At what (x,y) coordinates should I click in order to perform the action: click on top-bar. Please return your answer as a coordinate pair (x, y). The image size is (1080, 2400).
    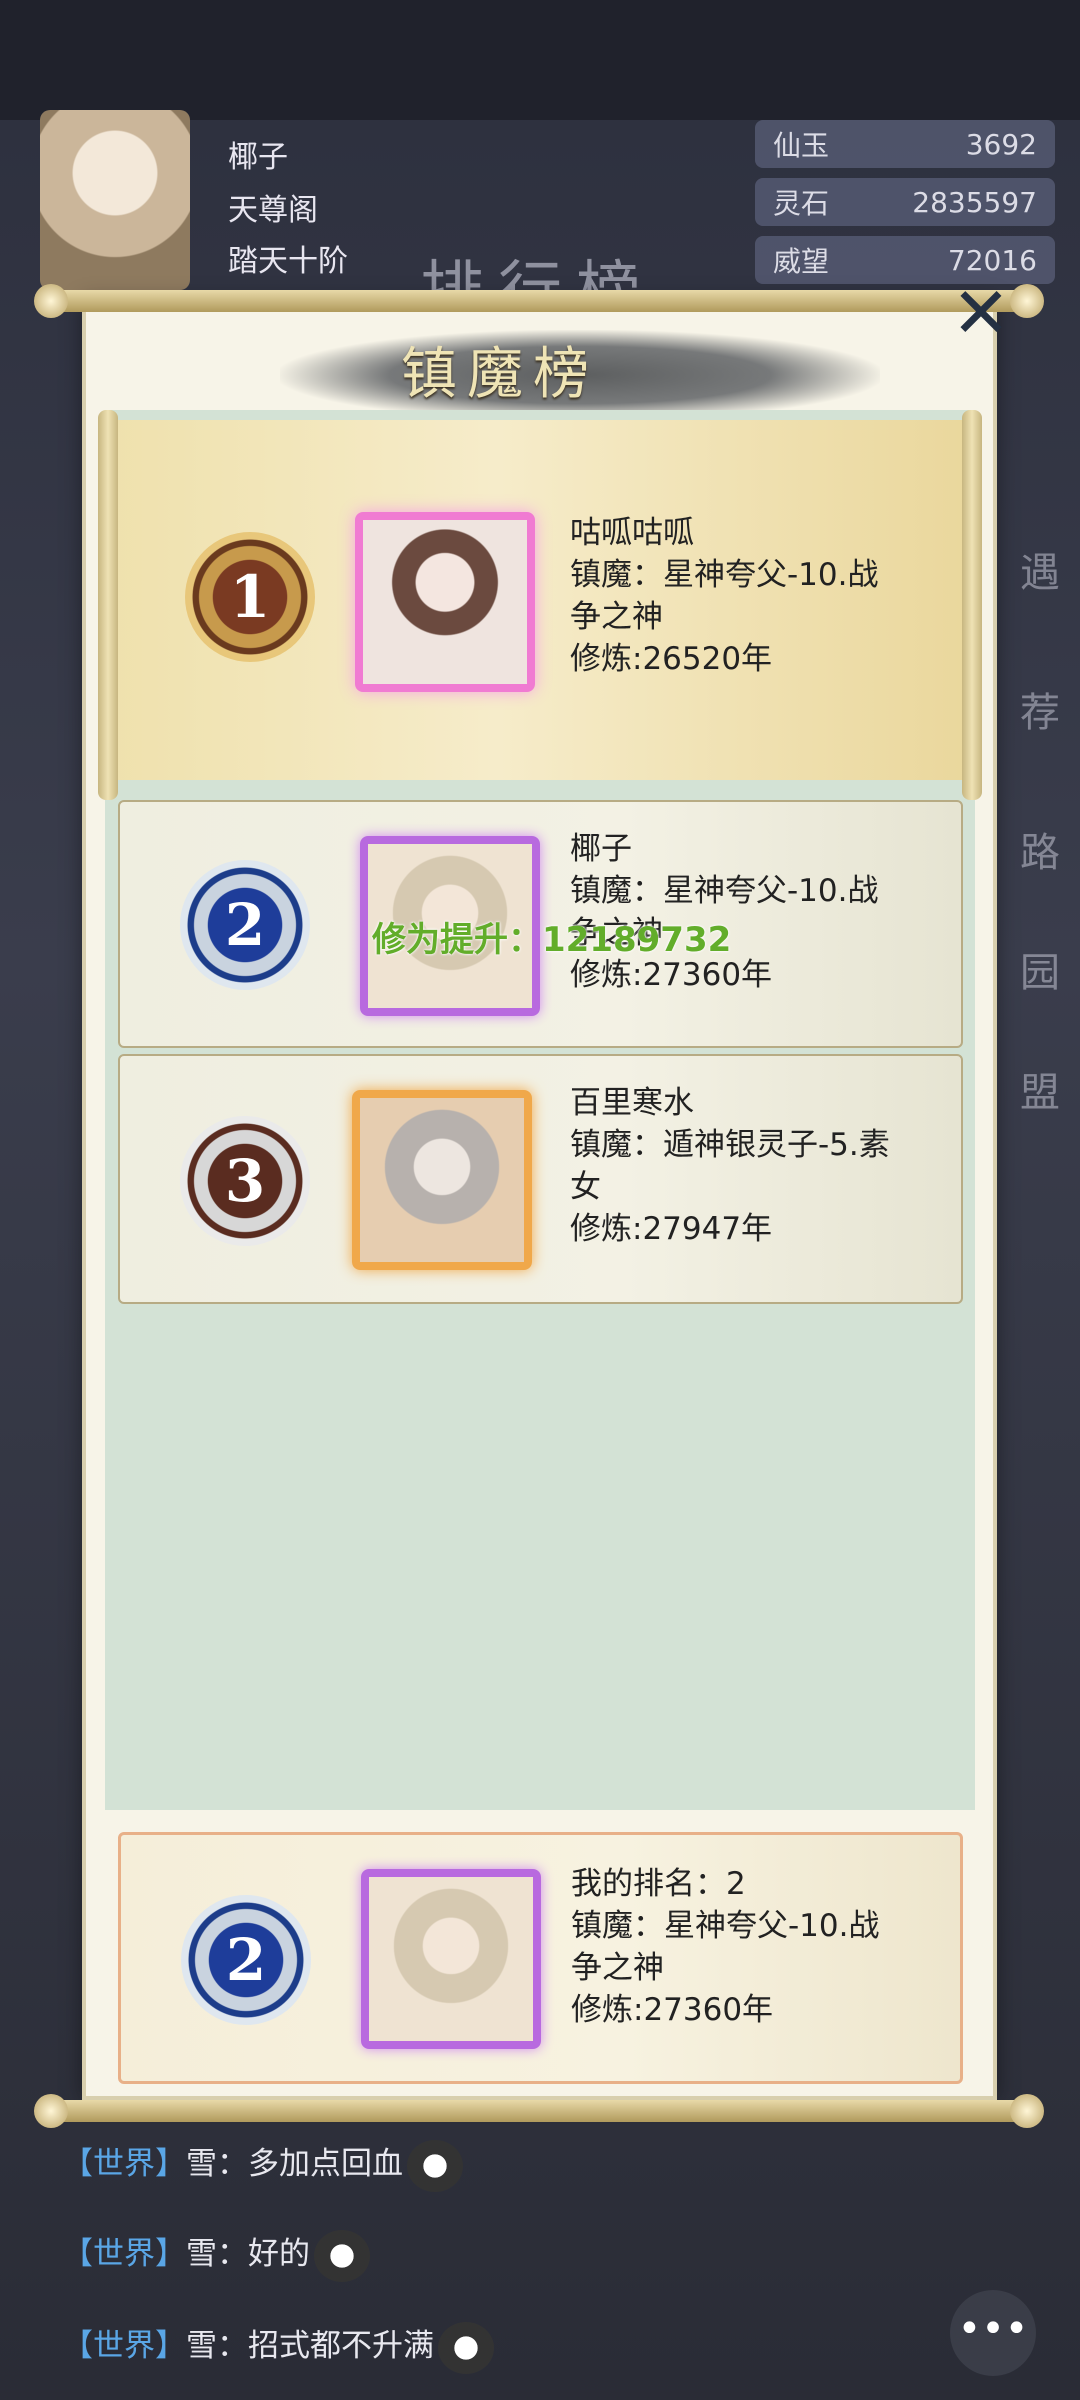
    Looking at the image, I should click on (540, 60).